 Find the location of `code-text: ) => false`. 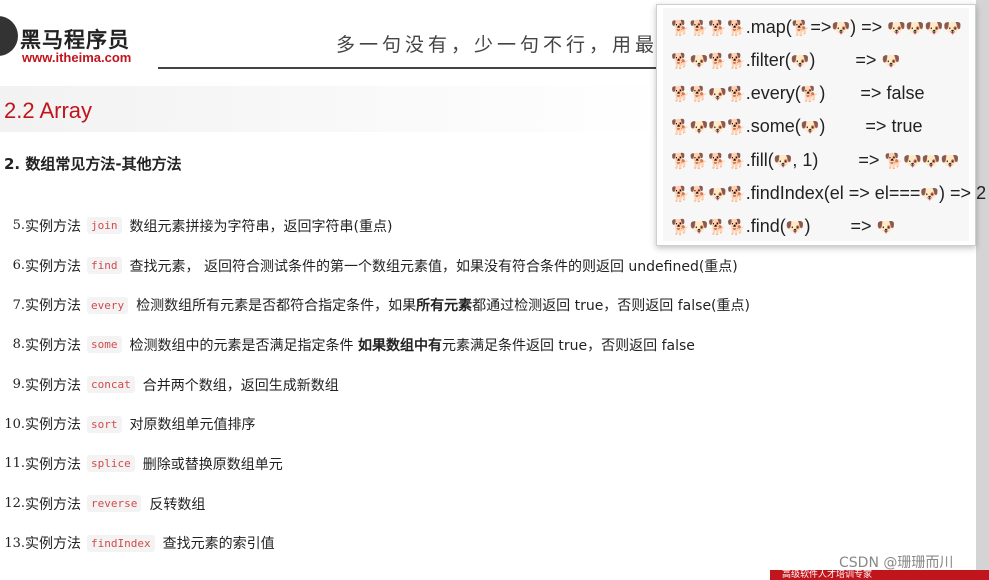

code-text: ) => false is located at coordinates (872, 93).